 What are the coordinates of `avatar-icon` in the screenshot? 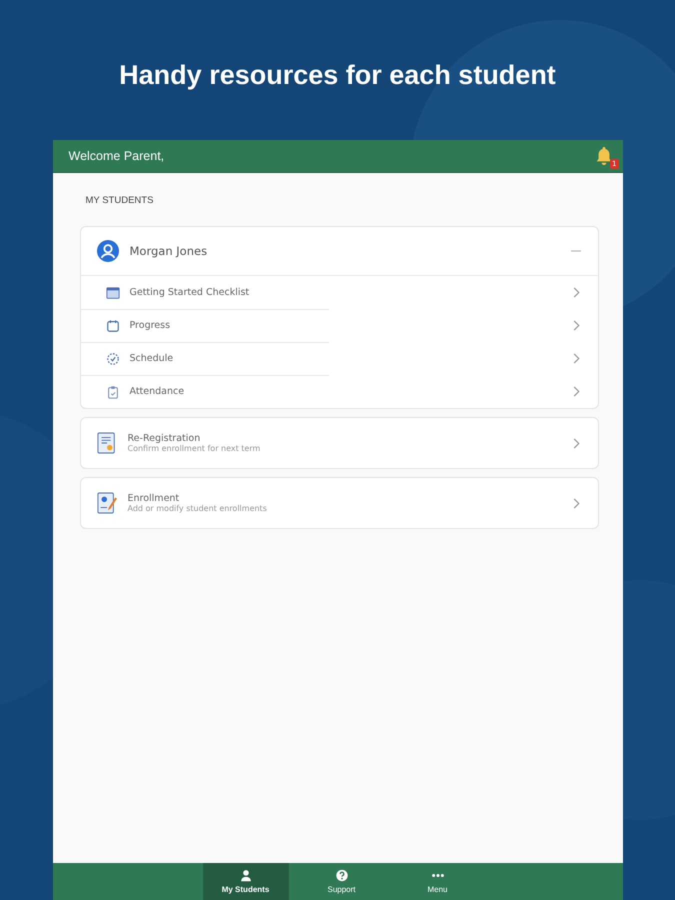 It's located at (107, 251).